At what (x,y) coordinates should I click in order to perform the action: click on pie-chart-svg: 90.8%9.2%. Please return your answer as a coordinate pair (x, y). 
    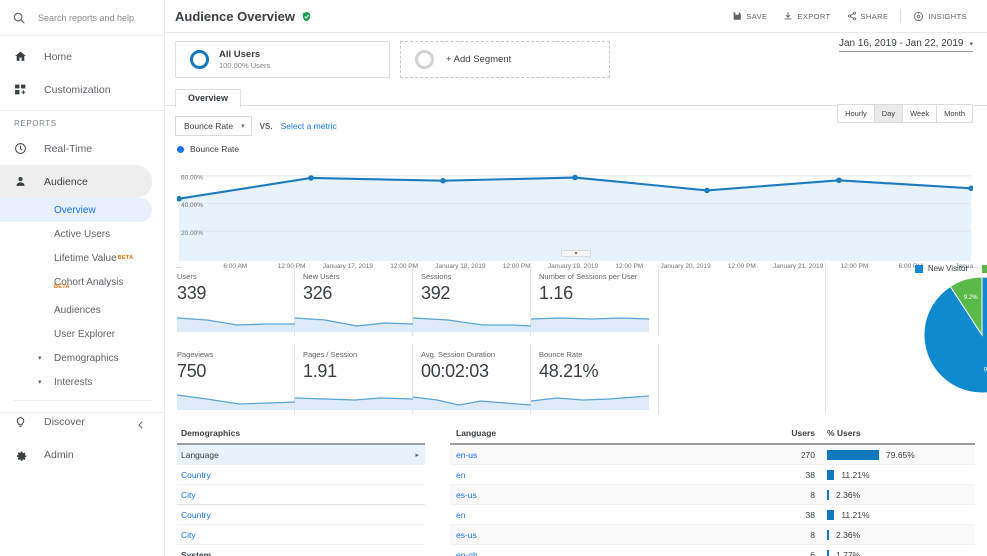
    Looking at the image, I should click on (906, 337).